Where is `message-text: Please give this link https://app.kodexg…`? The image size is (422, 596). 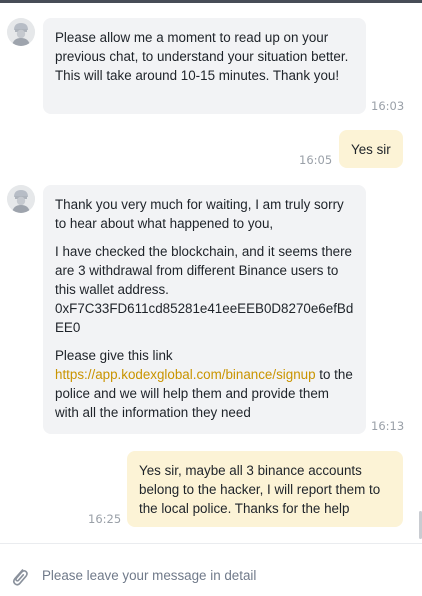
message-text: Please give this link https://app.kodexg… is located at coordinates (204, 384).